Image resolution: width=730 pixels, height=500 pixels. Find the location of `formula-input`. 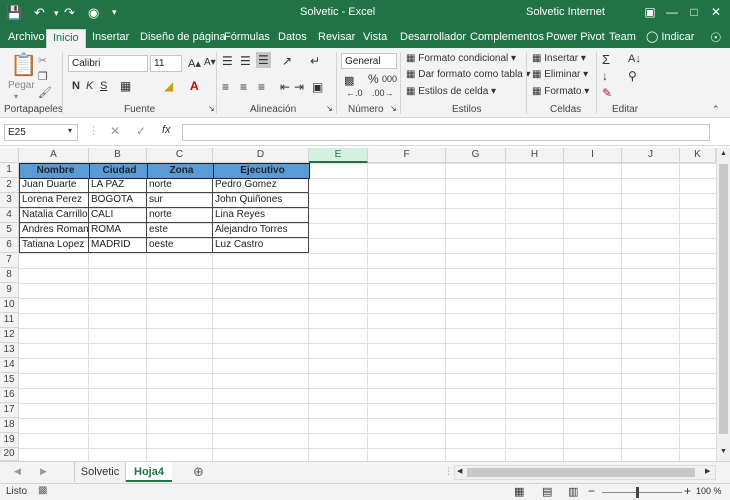

formula-input is located at coordinates (446, 132).